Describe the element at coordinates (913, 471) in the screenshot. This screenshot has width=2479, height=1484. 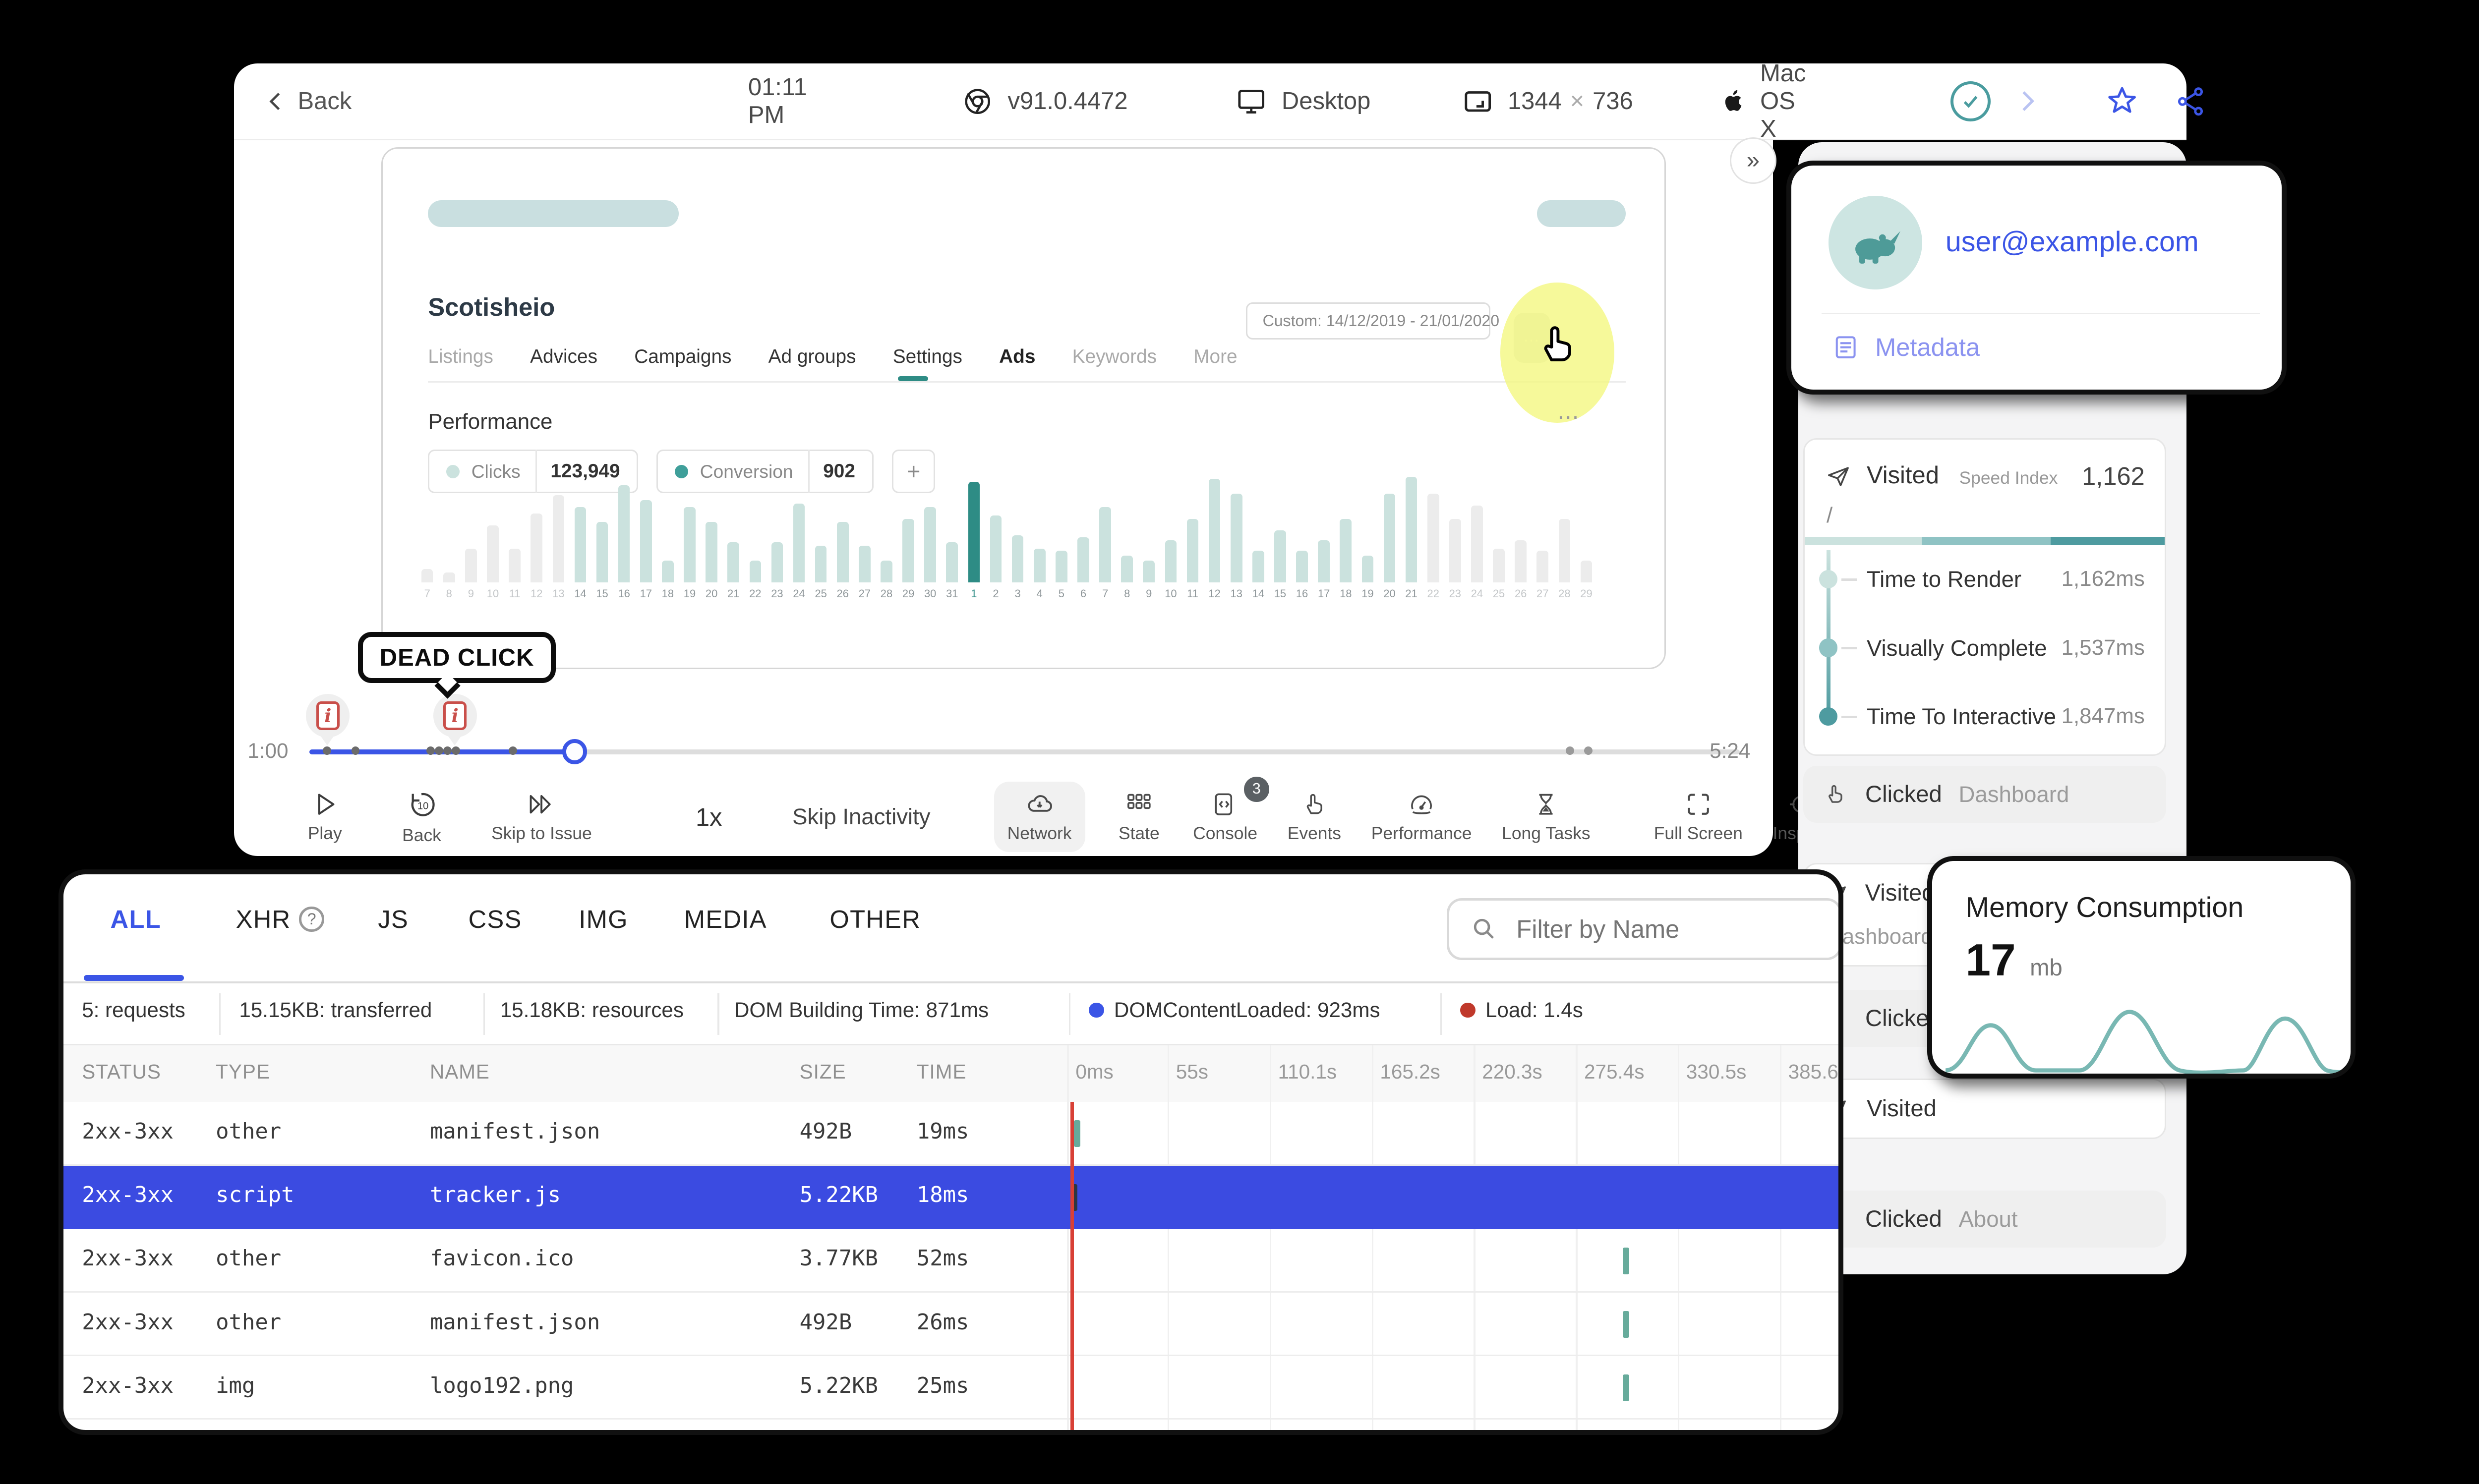
I see `add-metric-button: +` at that location.